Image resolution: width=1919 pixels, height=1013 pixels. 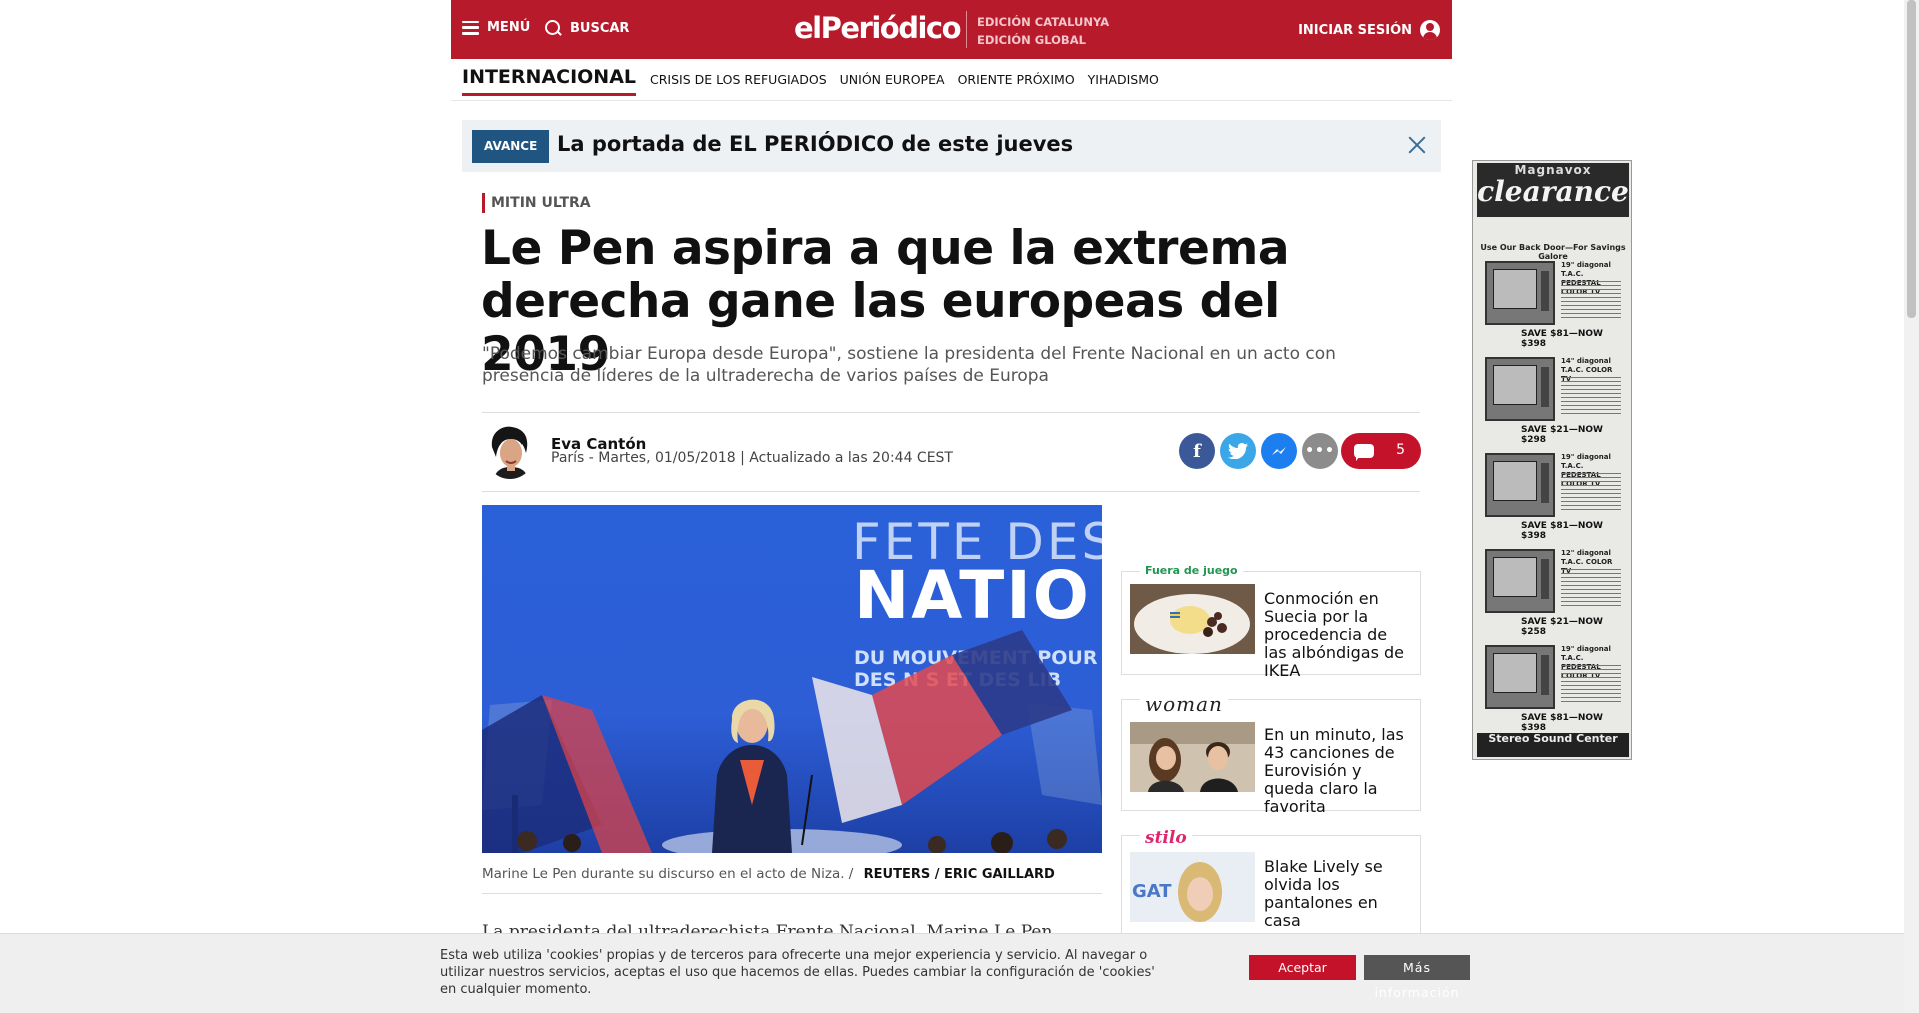 I want to click on edition-global-link: EDICIÓN GLOBAL, so click(x=1043, y=40).